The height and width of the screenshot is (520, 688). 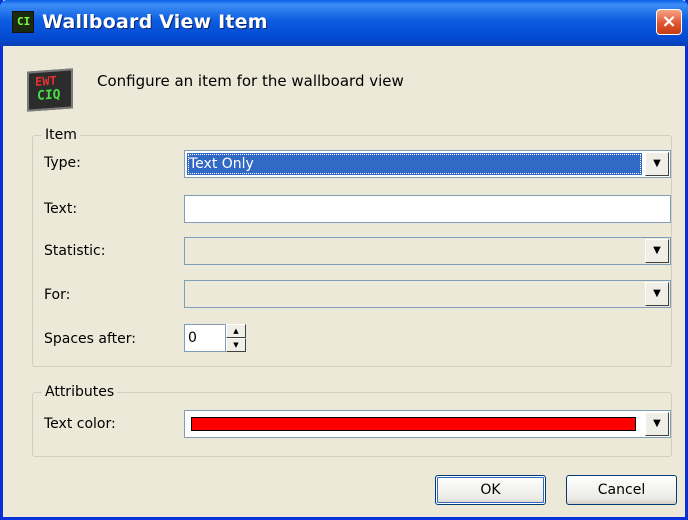 I want to click on for-label: For:, so click(x=57, y=295).